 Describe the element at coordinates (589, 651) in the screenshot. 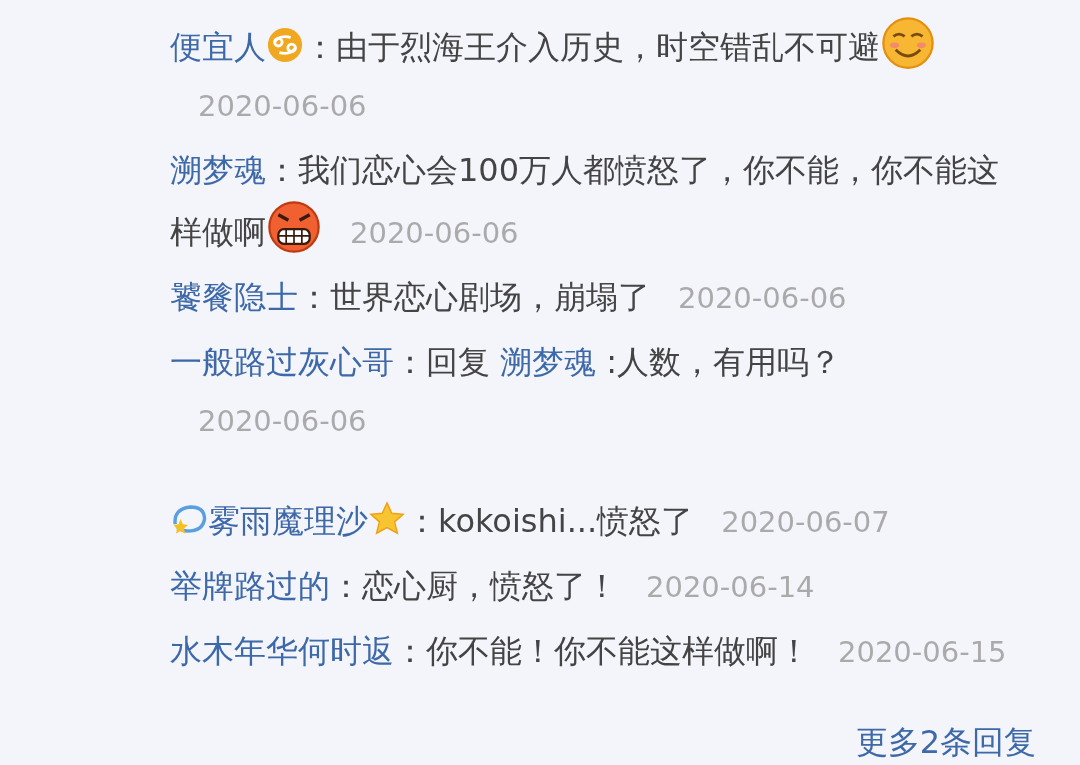

I see `comment-text: 水木年华何时返：你不能！你不能这样做啊！ 2020-06-15` at that location.